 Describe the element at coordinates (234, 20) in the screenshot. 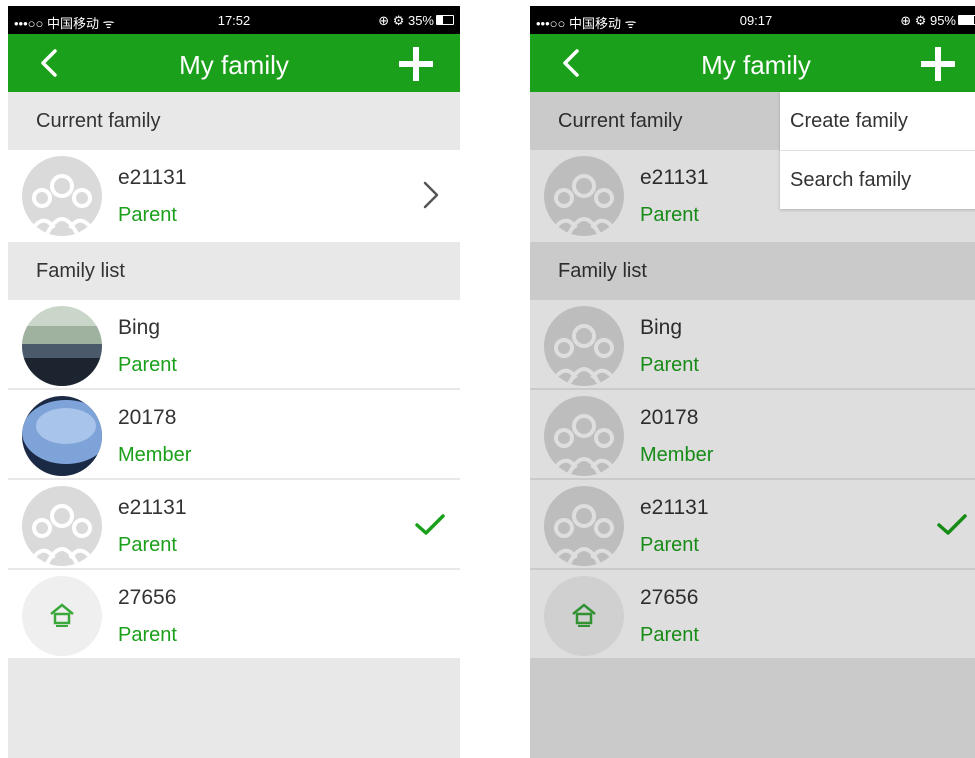

I see `status-bar: •••○○ 中国移动 ᯤ 17:52 ⊕ ⚙ 35%` at that location.